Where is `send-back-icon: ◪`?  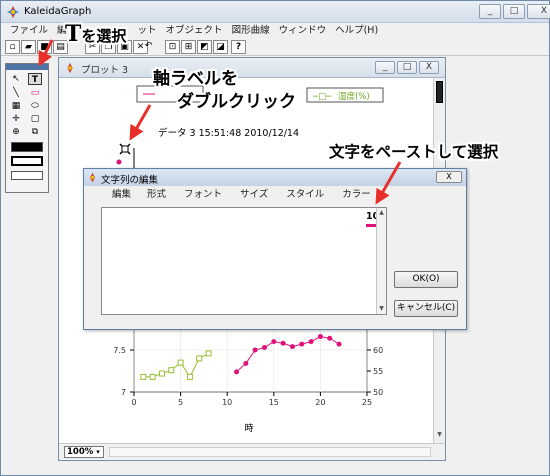
send-back-icon: ◪ is located at coordinates (220, 47).